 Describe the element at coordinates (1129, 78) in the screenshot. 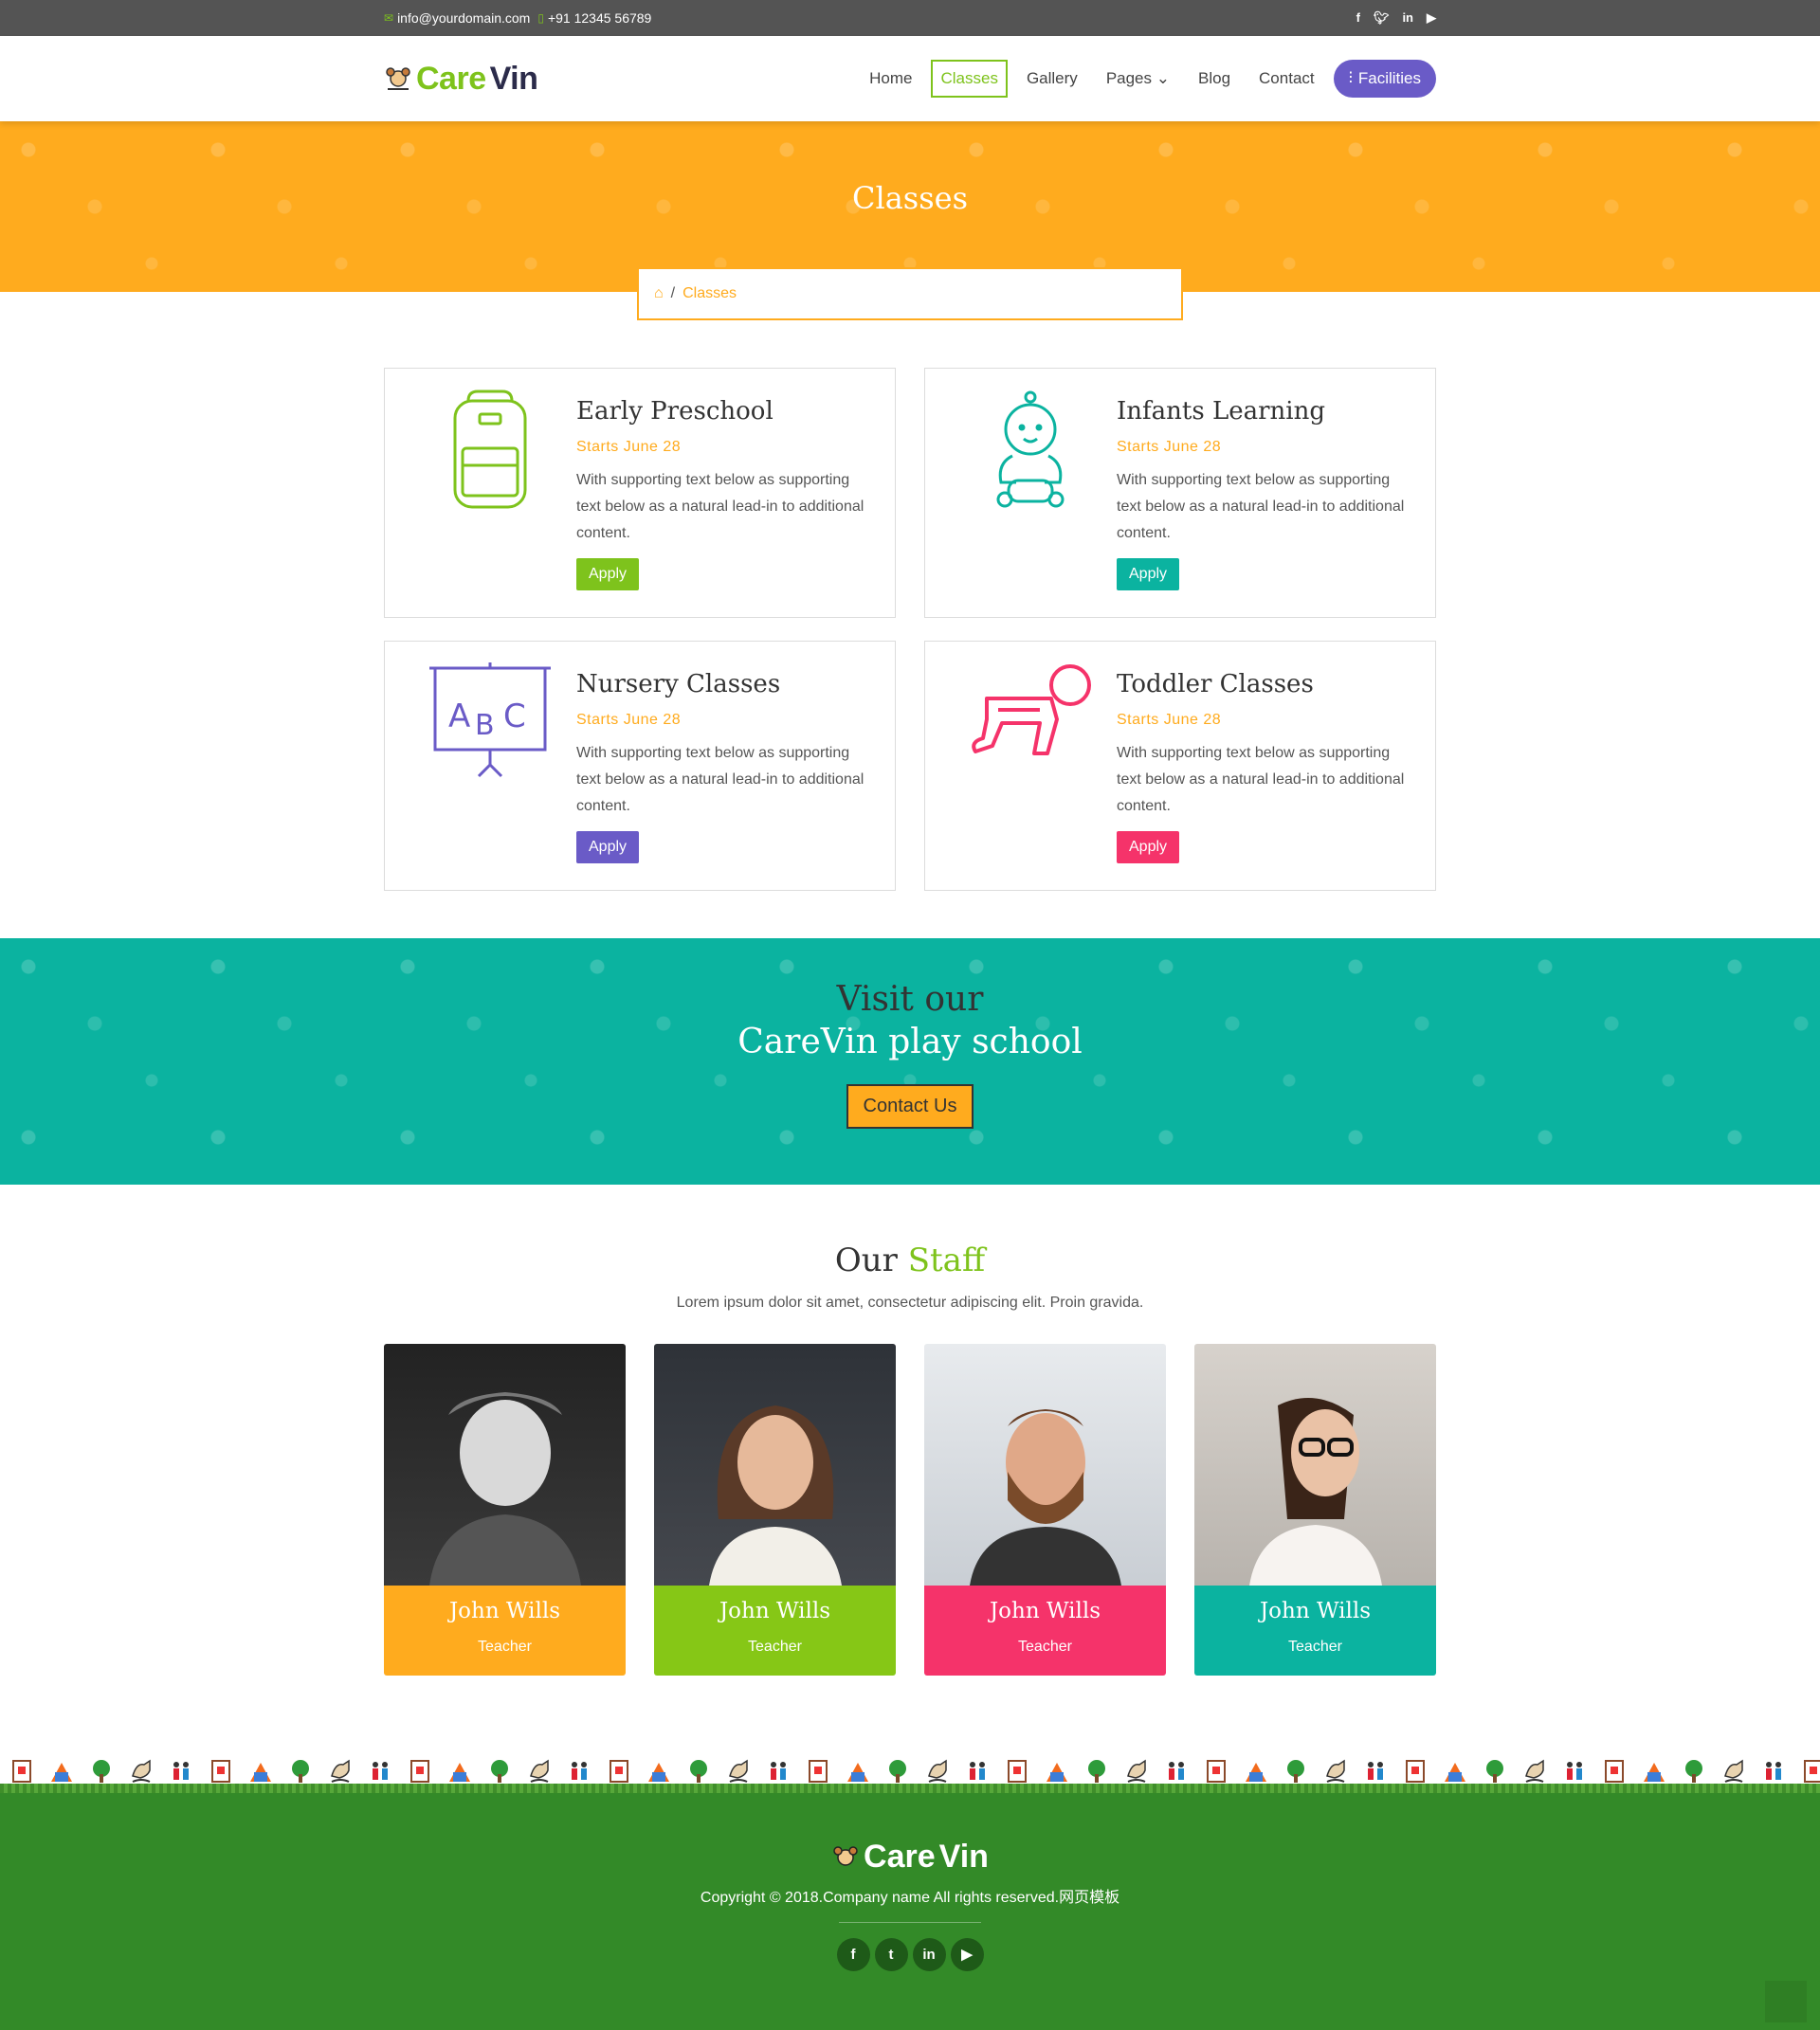

I see `nav-pages-label: Pages` at that location.